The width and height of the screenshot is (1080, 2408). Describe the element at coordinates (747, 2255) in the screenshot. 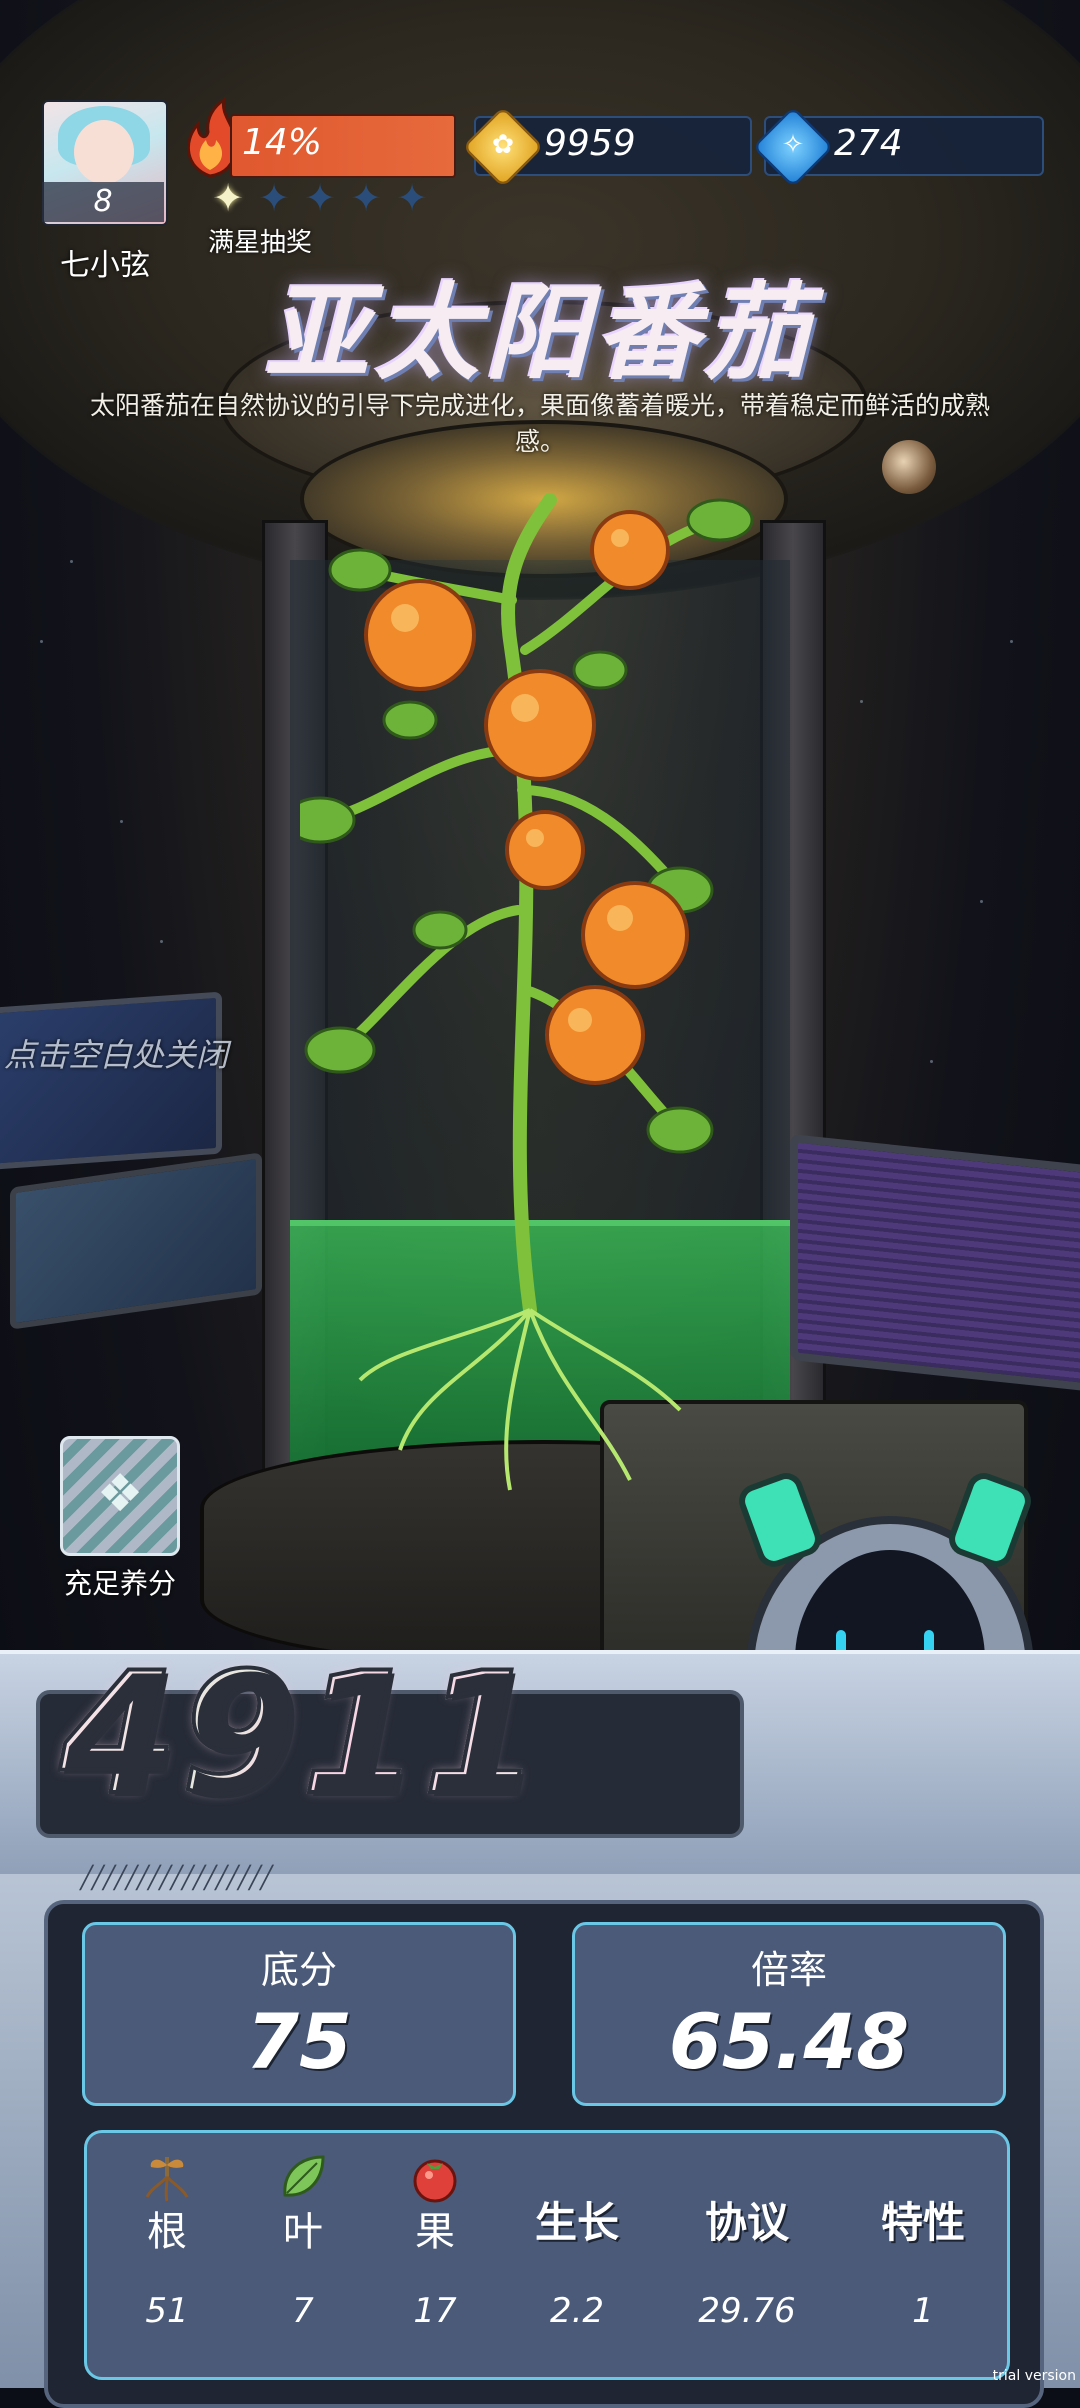

I see `attr-protocol: 协议 29.76` at that location.